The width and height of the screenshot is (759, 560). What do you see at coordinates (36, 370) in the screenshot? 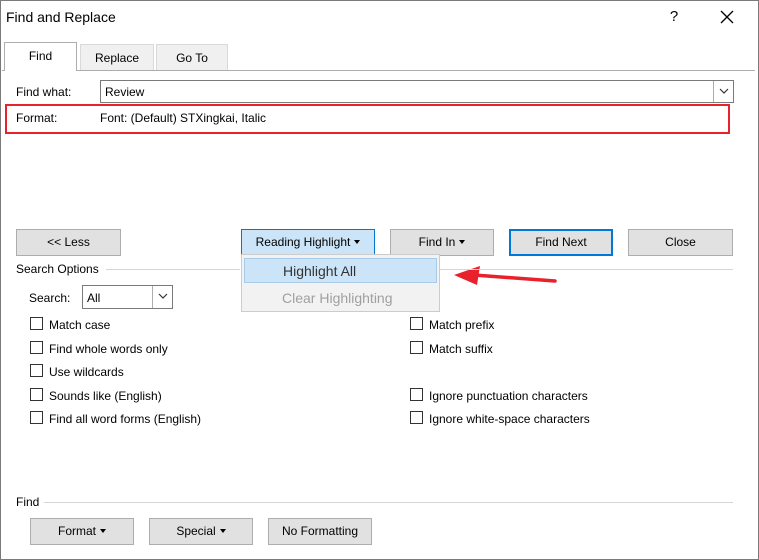
I see `wildcards-checkbox` at bounding box center [36, 370].